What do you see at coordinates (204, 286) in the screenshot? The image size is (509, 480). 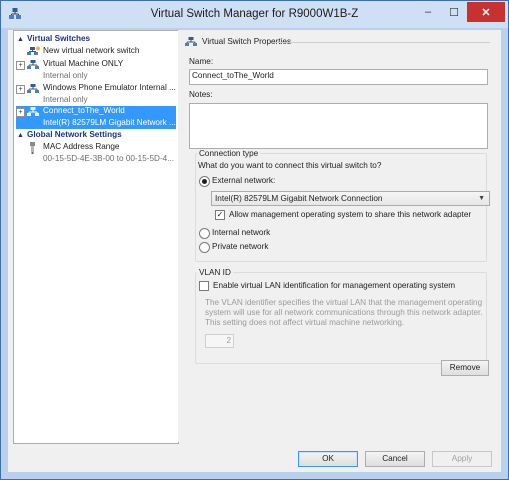 I see `enable-vlan-checkbox` at bounding box center [204, 286].